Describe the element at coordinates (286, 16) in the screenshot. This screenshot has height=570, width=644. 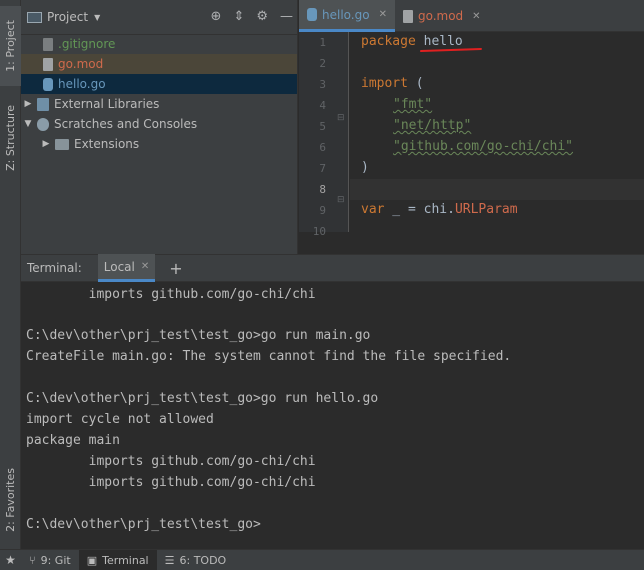
I see `hide-minimize-icon: —` at that location.